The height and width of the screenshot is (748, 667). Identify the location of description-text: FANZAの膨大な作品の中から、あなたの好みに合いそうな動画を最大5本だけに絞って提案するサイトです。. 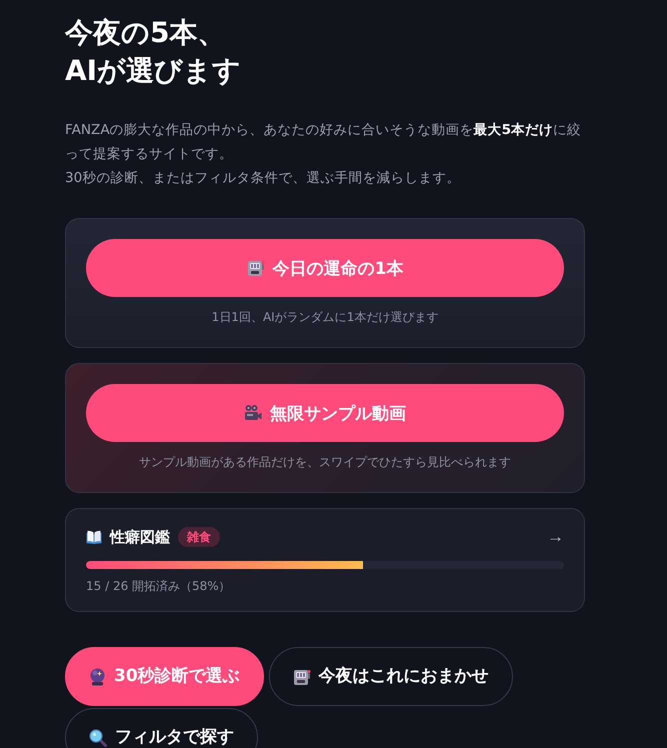
(323, 142).